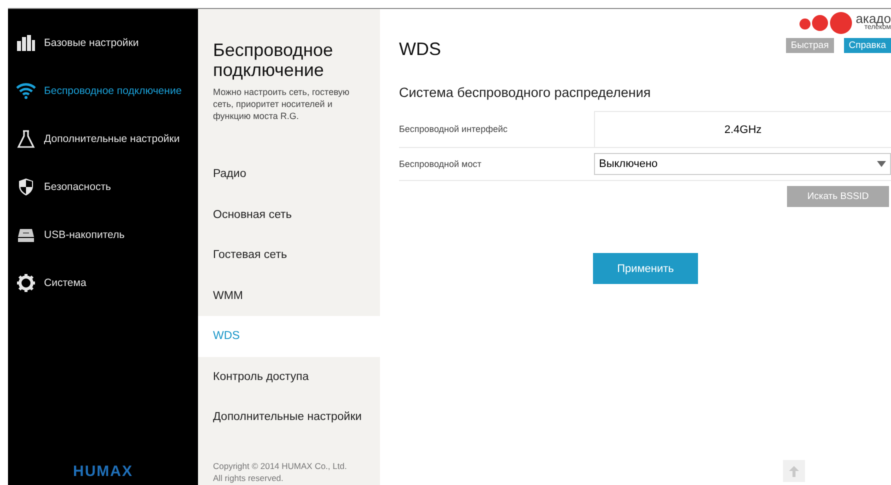 This screenshot has height=485, width=891. Describe the element at coordinates (103, 187) in the screenshot. I see `sidebar-item: Безопасность` at that location.